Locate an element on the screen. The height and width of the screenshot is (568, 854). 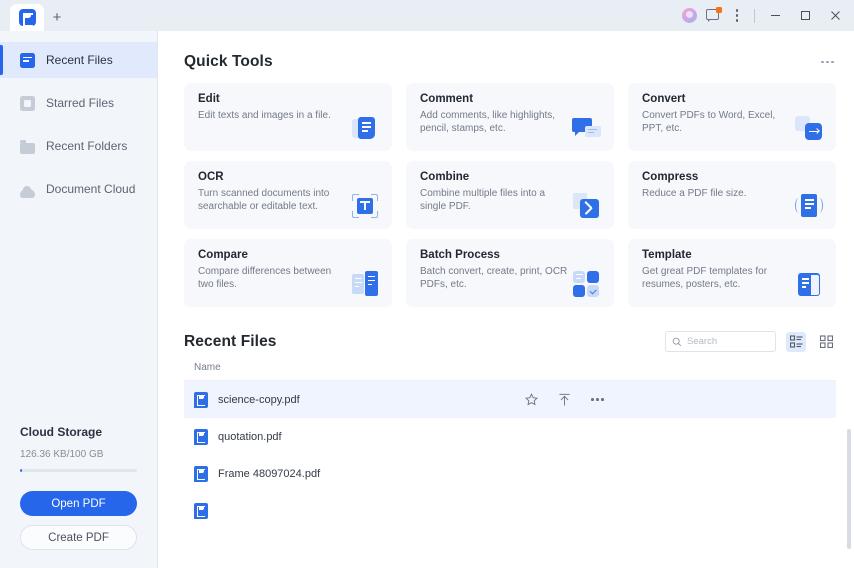
recent-files-icon is located at coordinates (27, 60).